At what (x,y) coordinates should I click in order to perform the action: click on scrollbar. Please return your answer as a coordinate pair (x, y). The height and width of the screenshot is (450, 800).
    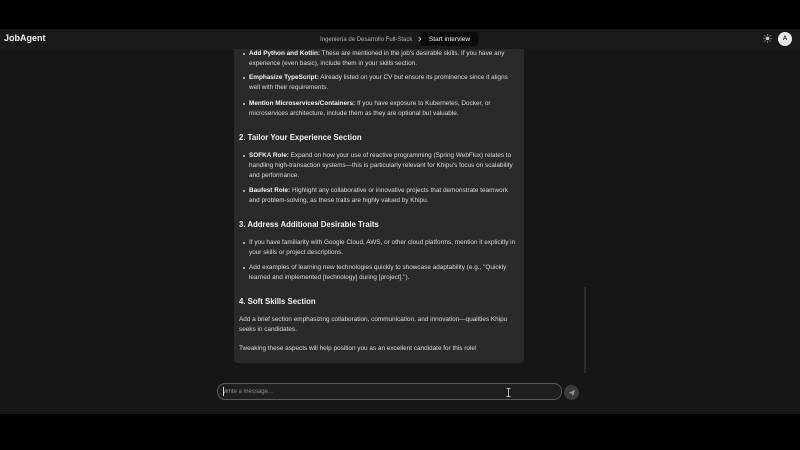
    Looking at the image, I should click on (585, 330).